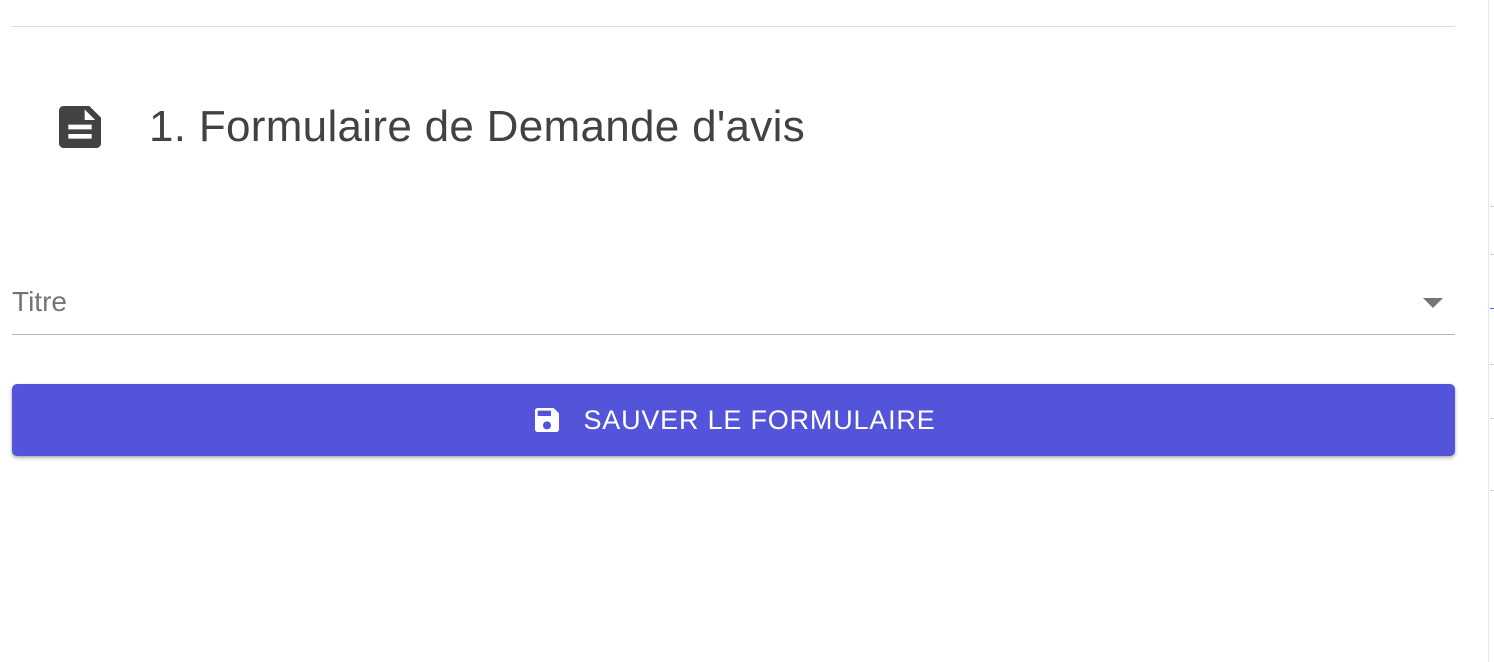  What do you see at coordinates (1433, 303) in the screenshot?
I see `dropdown-arrow-icon` at bounding box center [1433, 303].